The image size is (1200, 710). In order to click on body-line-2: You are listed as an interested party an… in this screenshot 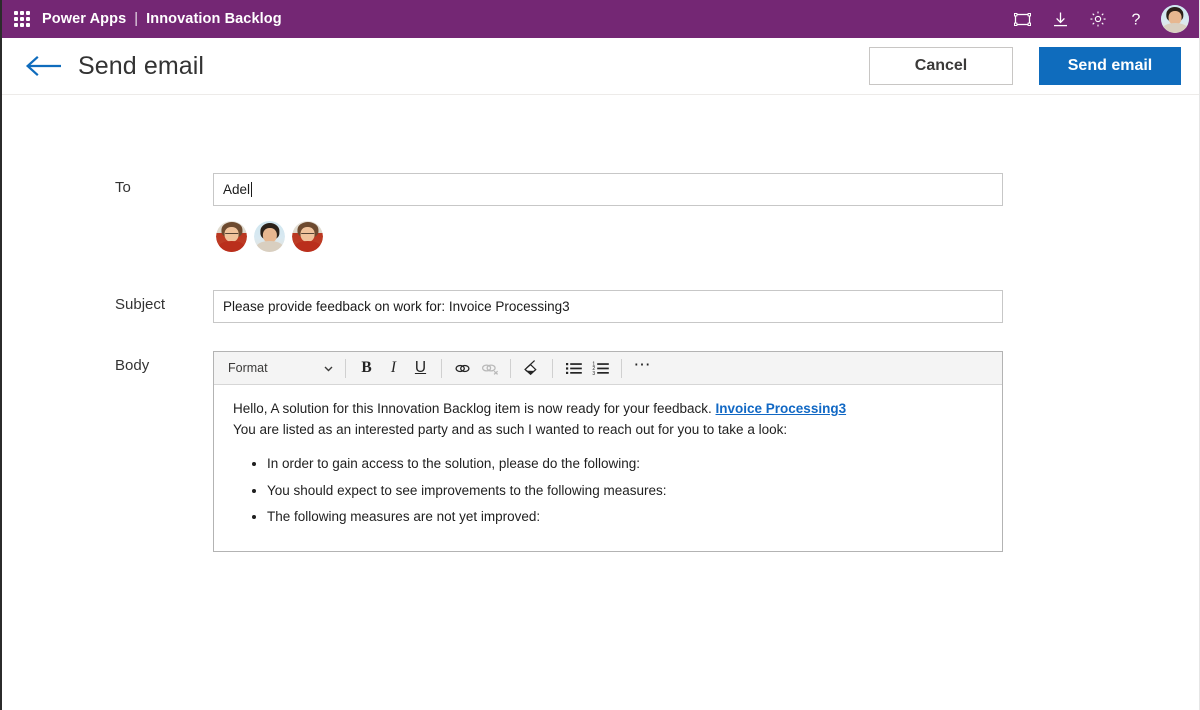, I will do `click(510, 429)`.